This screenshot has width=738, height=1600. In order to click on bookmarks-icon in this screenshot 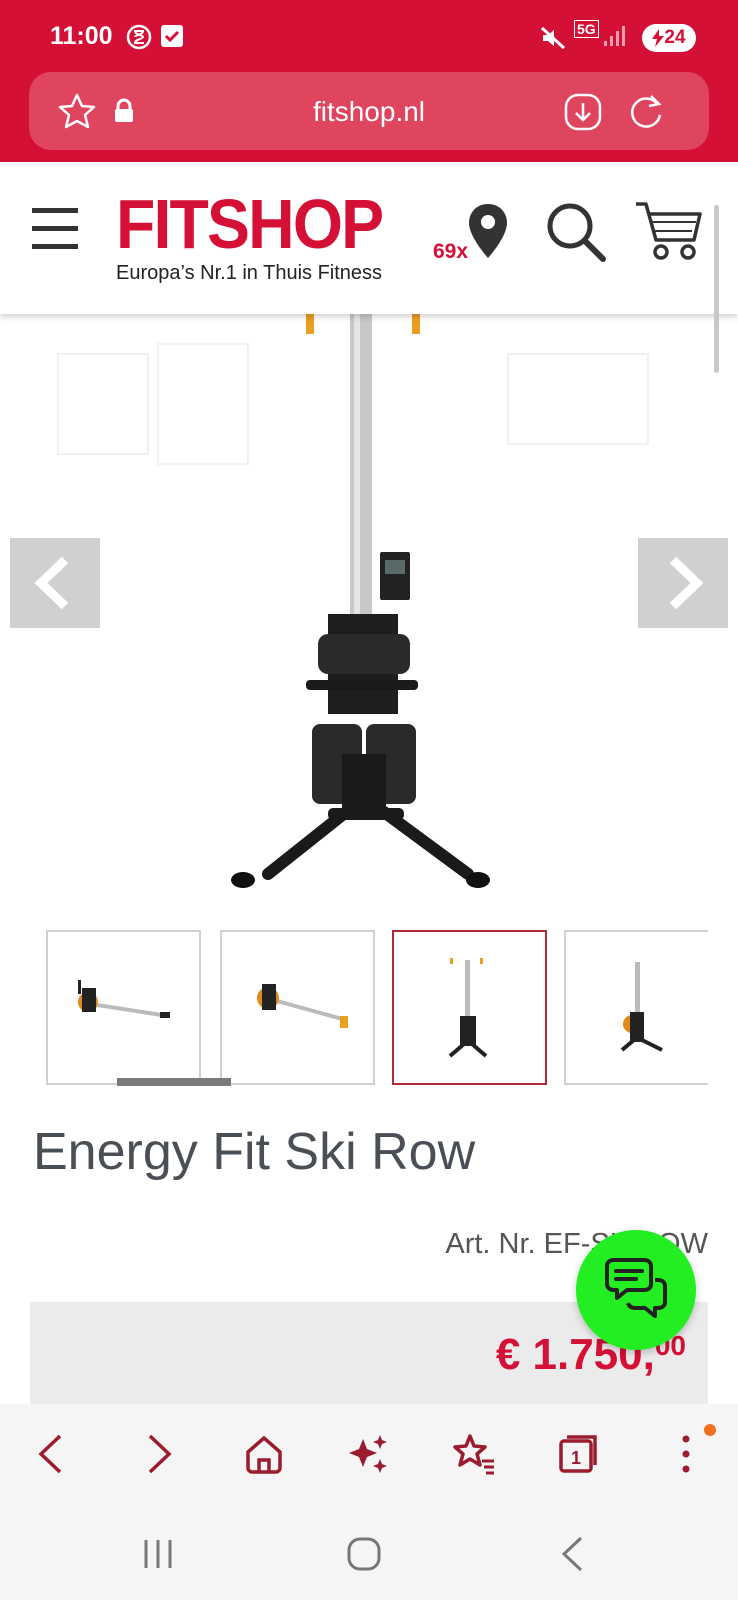, I will do `click(473, 1454)`.